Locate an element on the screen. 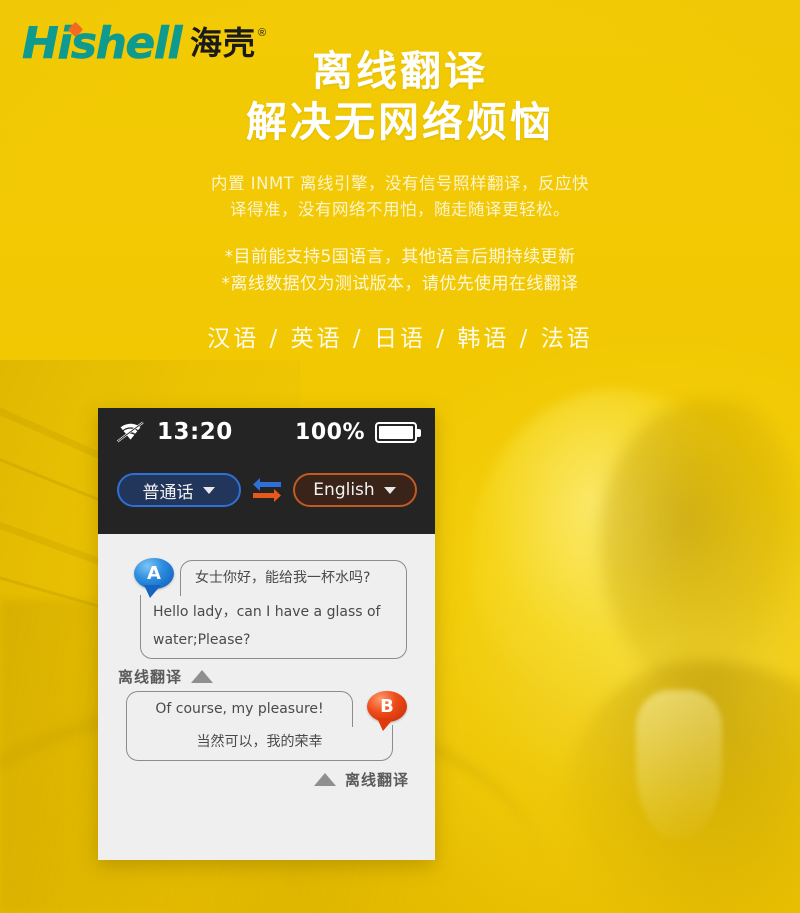 The image size is (800, 913). registered-trademark-icon: ® is located at coordinates (262, 33).